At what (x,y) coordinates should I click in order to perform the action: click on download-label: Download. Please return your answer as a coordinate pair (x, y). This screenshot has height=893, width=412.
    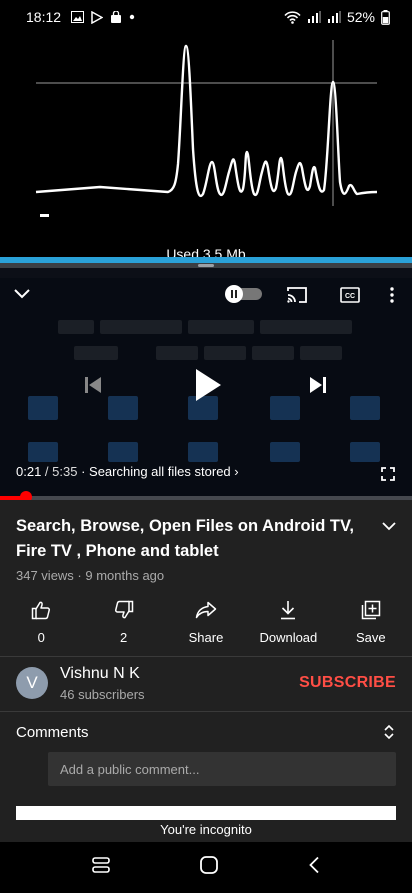
    Looking at the image, I should click on (288, 637).